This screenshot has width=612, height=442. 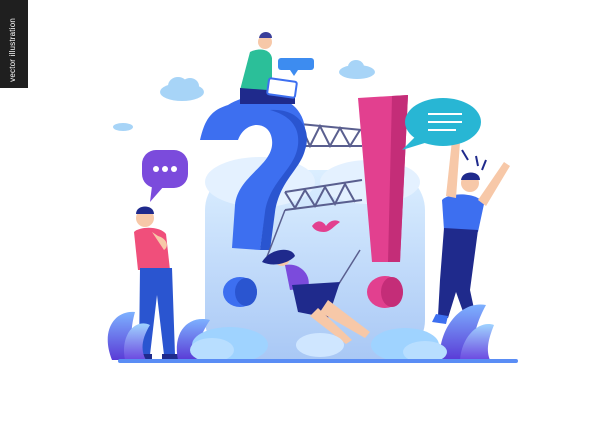 I want to click on cloud-right, so click(x=357, y=69).